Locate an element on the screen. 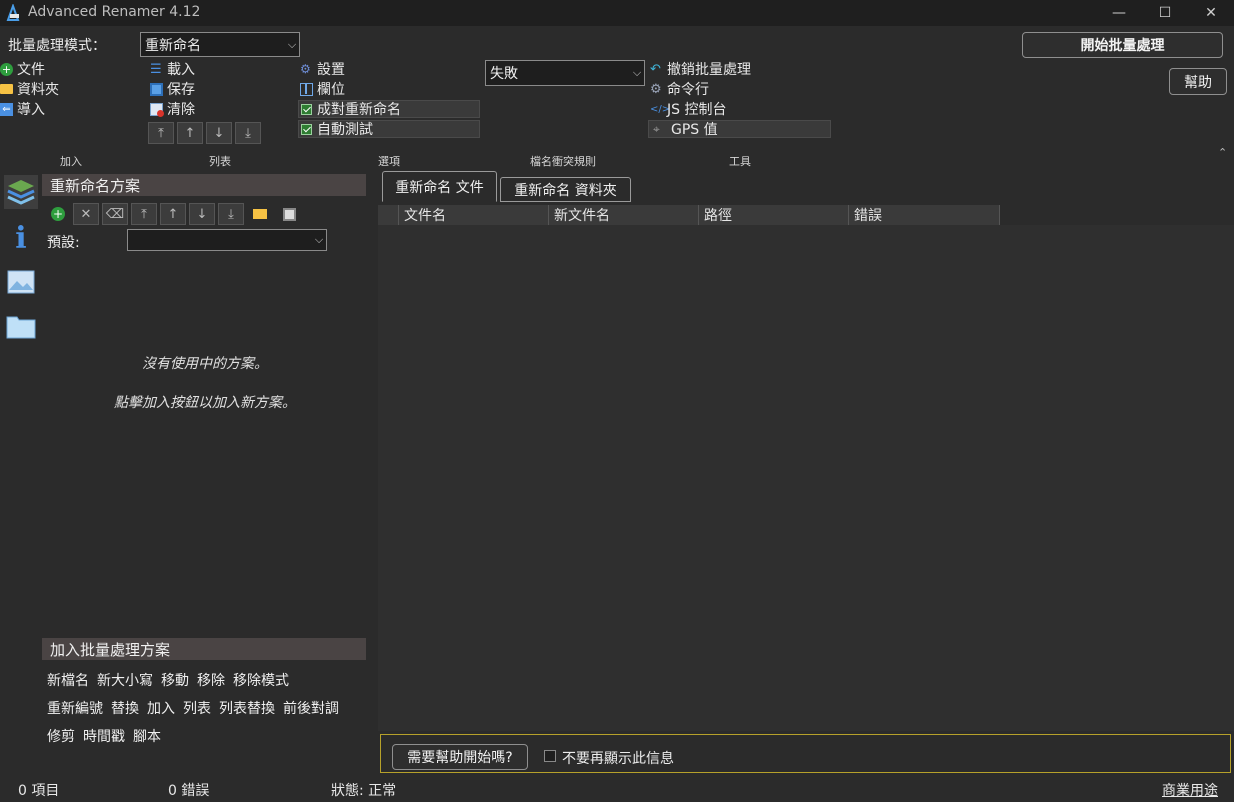 This screenshot has height=802, width=1234. pair-rename-label: 成對重新命名 is located at coordinates (359, 110).